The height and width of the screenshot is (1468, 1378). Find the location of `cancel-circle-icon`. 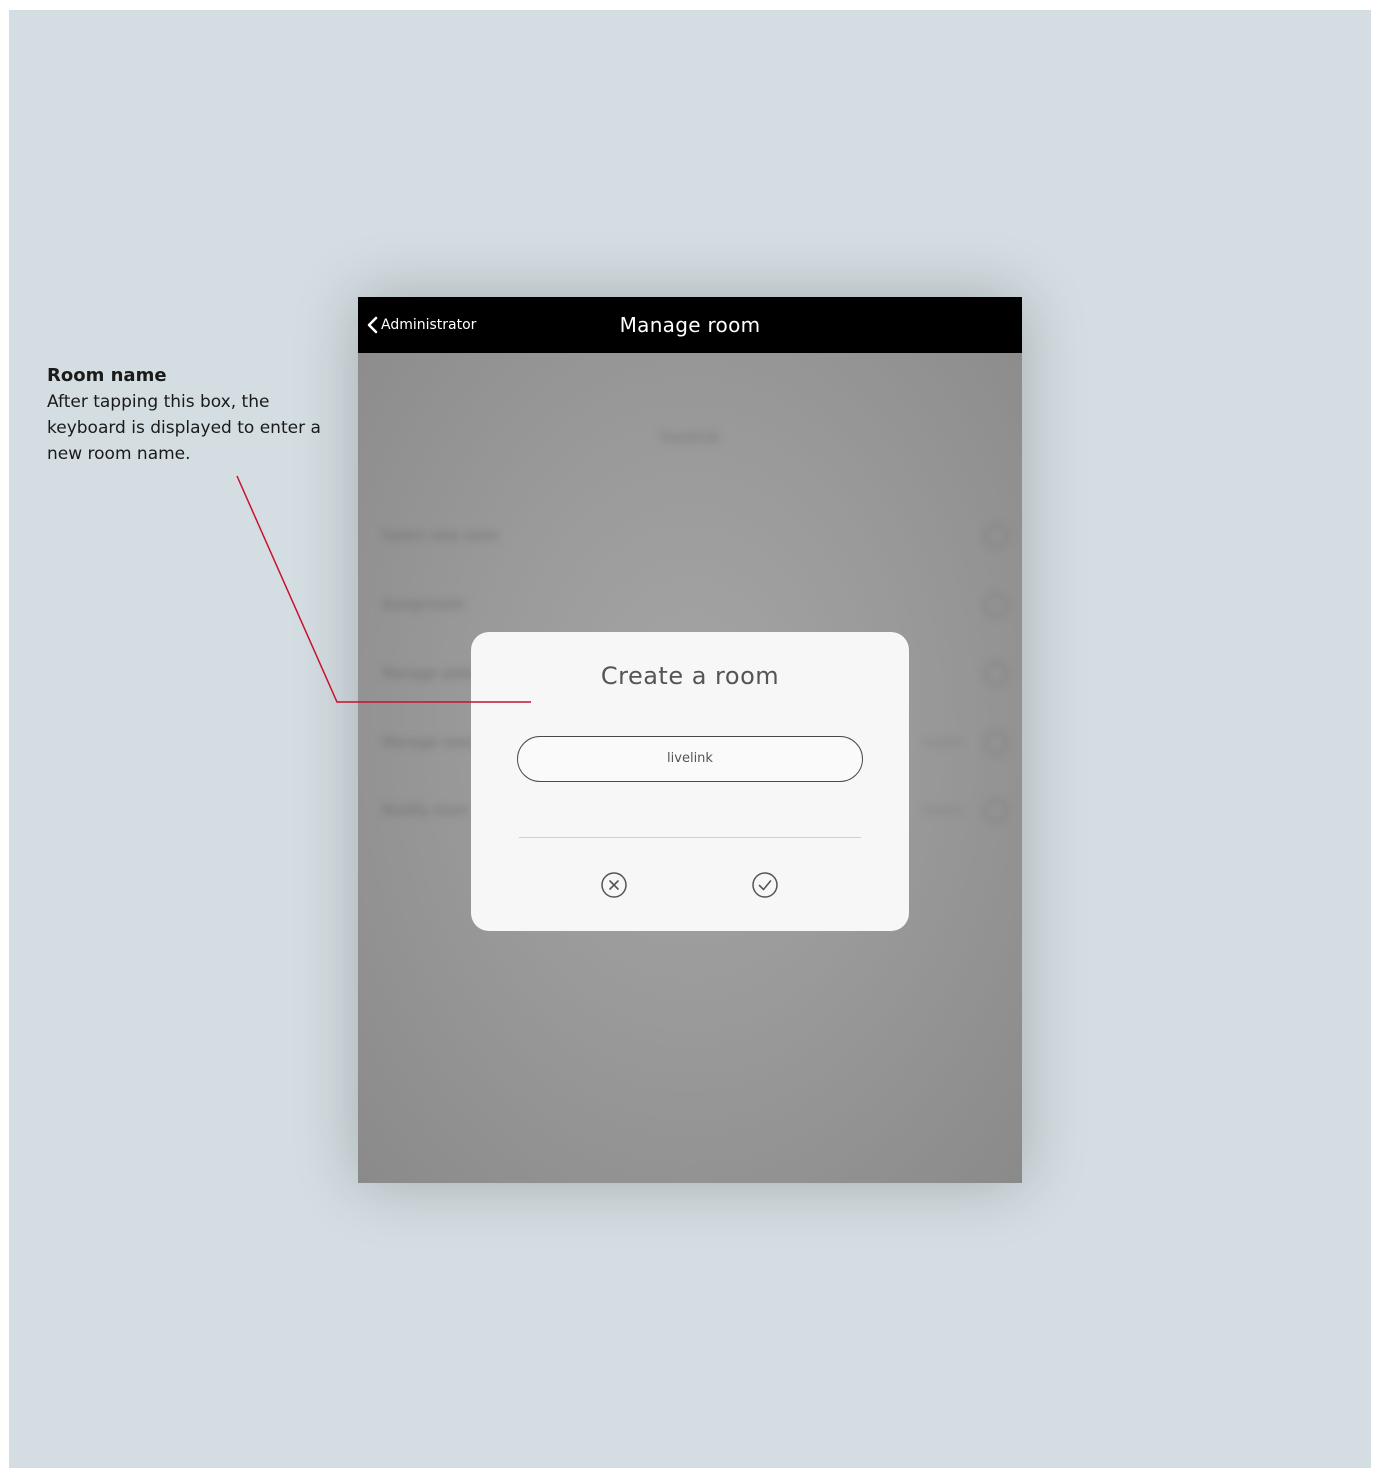

cancel-circle-icon is located at coordinates (614, 885).